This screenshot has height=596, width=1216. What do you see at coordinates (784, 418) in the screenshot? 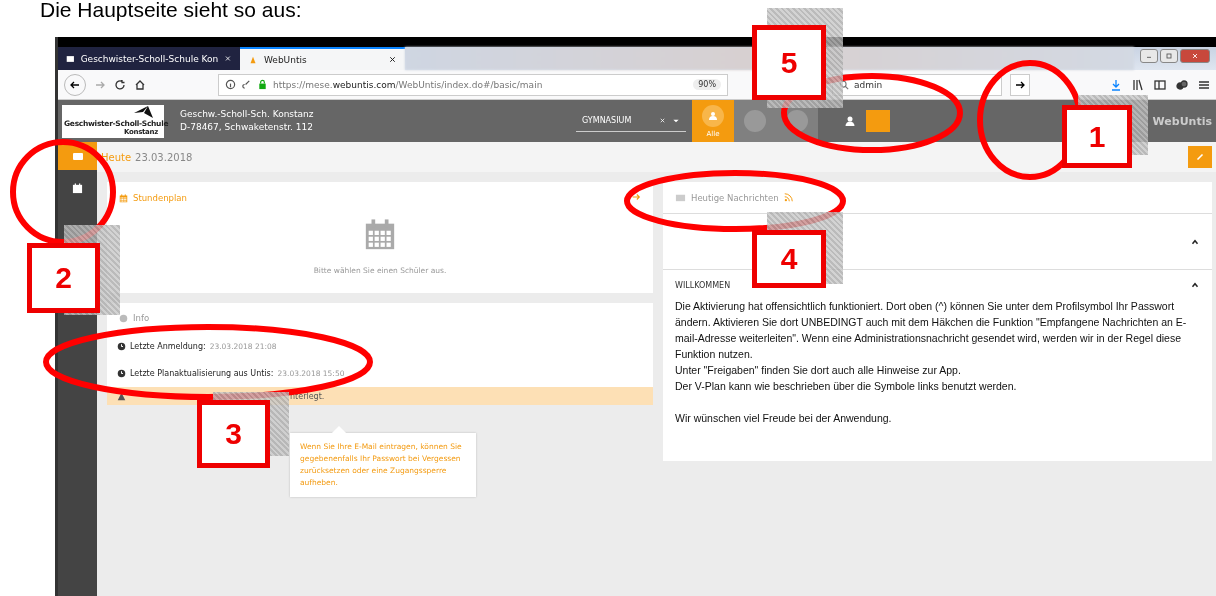
I see `message-paragraph: Wir wünschen viel Freude bei der Anwendung.` at bounding box center [784, 418].